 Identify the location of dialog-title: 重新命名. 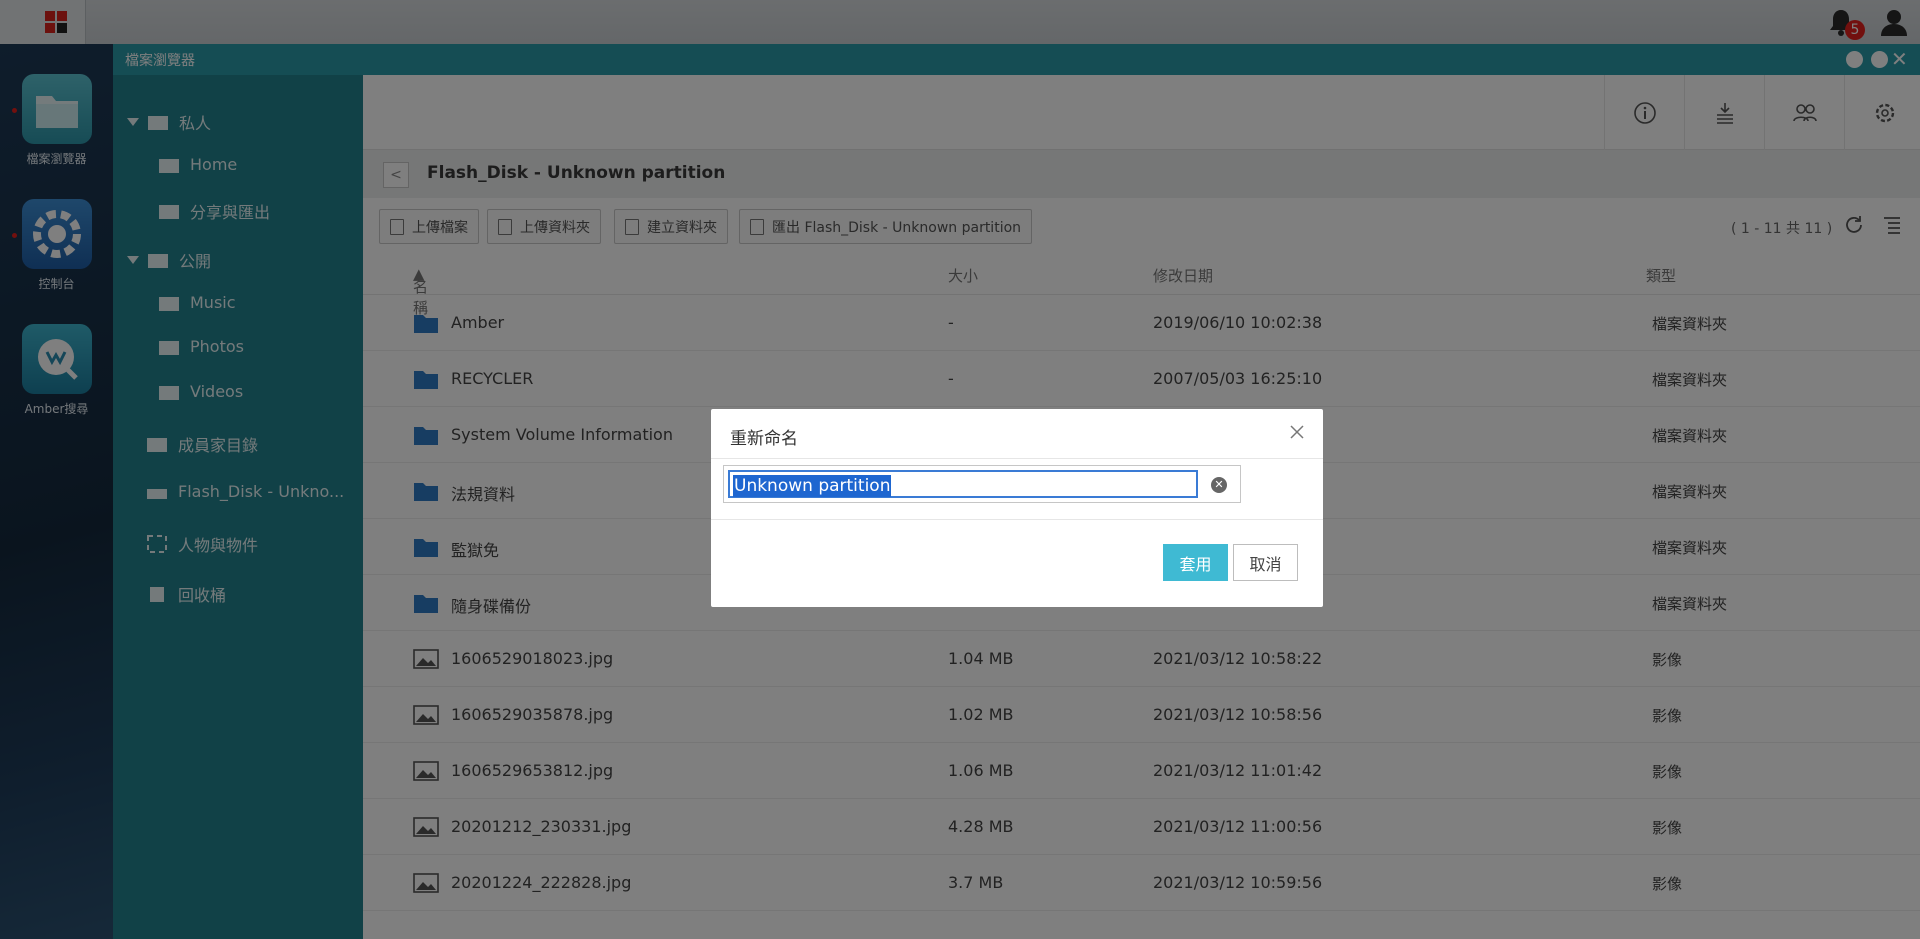
(764, 439).